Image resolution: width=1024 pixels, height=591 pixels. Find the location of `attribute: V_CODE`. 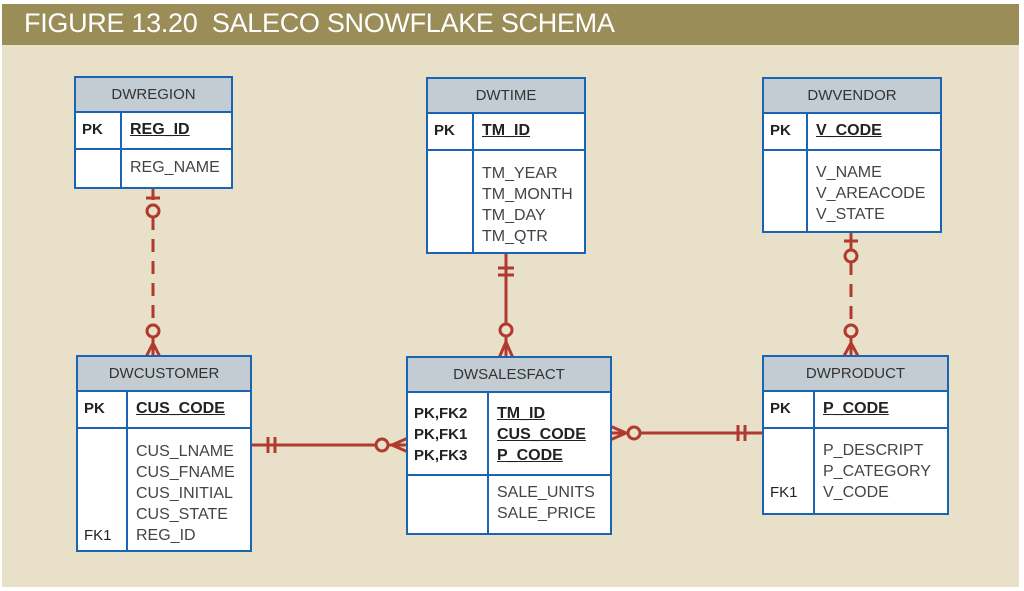

attribute: V_CODE is located at coordinates (856, 492).